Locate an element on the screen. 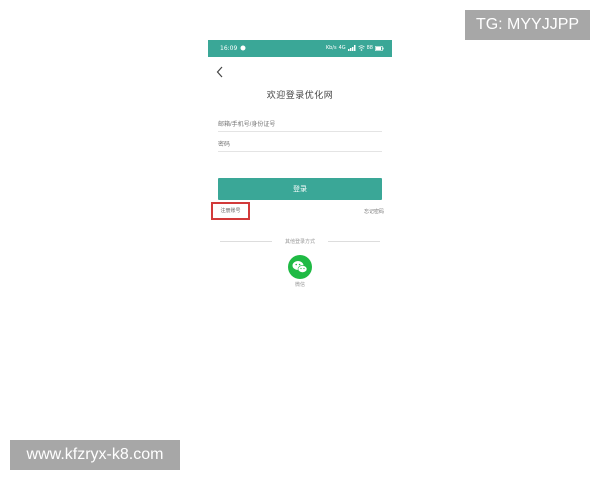  status-right: Kb/s 4G 88 is located at coordinates (355, 48).